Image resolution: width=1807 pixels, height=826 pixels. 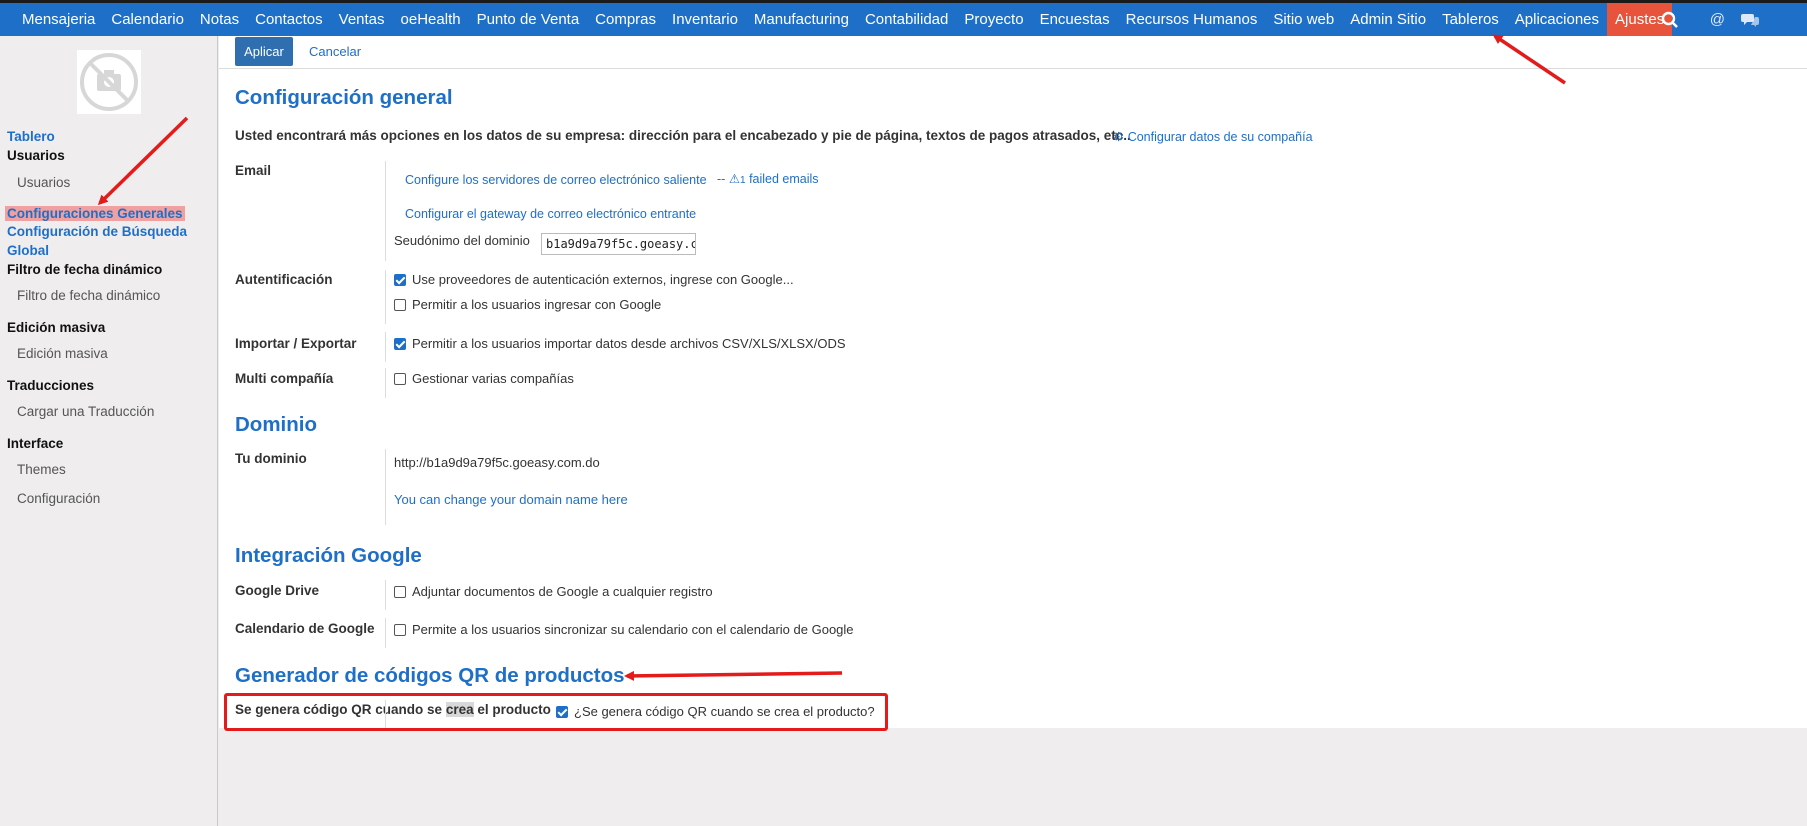 What do you see at coordinates (36, 155) in the screenshot?
I see `sidebar-header-usuarios: Usuarios` at bounding box center [36, 155].